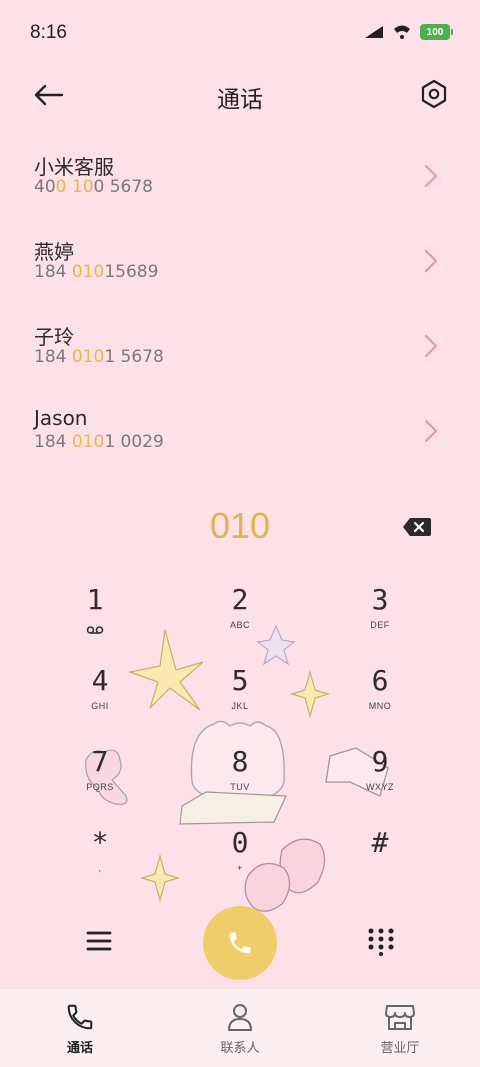  I want to click on key-digit: 6, so click(380, 680).